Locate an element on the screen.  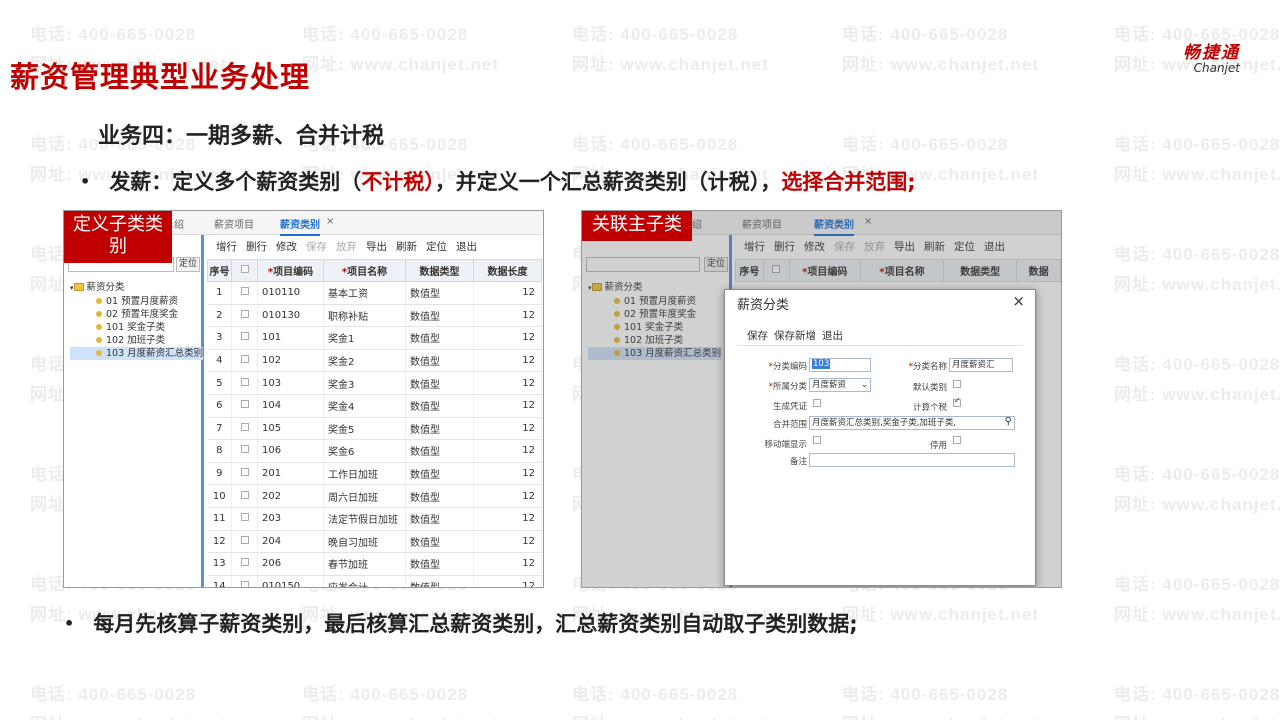
table-row: 12 204 晚自习加班 数值型 12 is located at coordinates (374, 542).